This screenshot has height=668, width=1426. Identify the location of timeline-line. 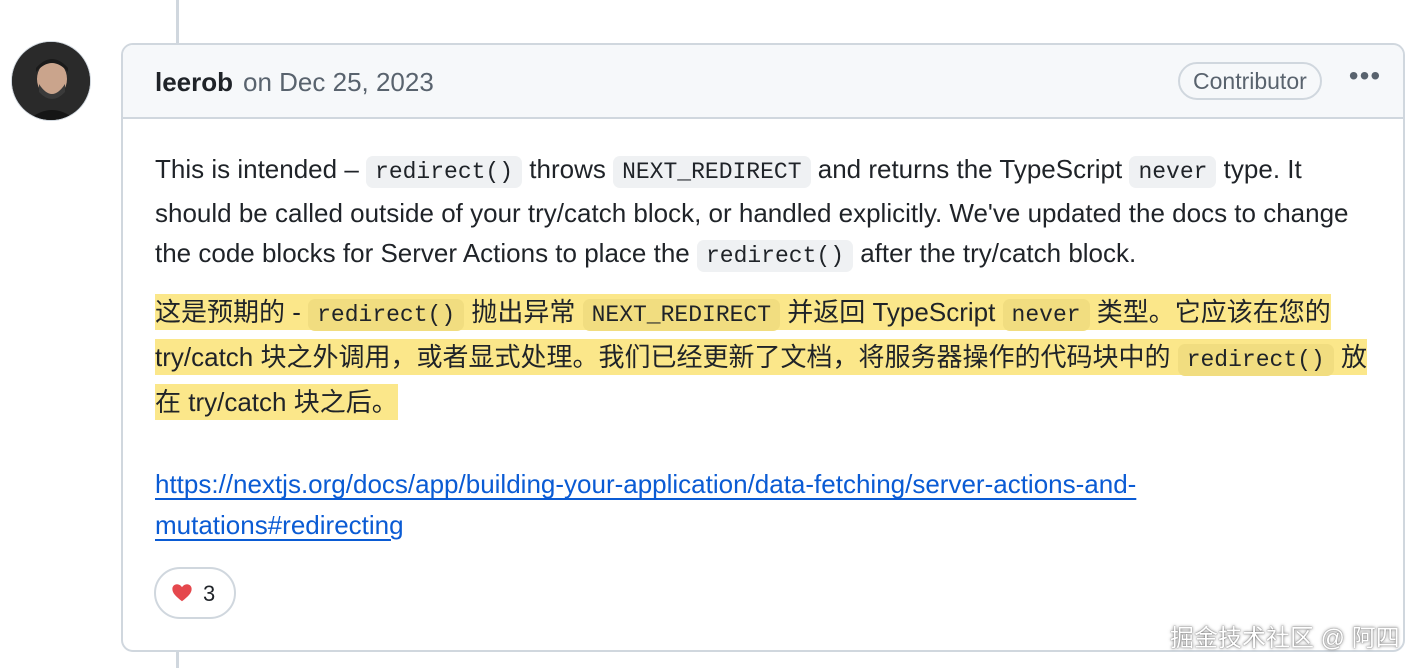
(177, 23).